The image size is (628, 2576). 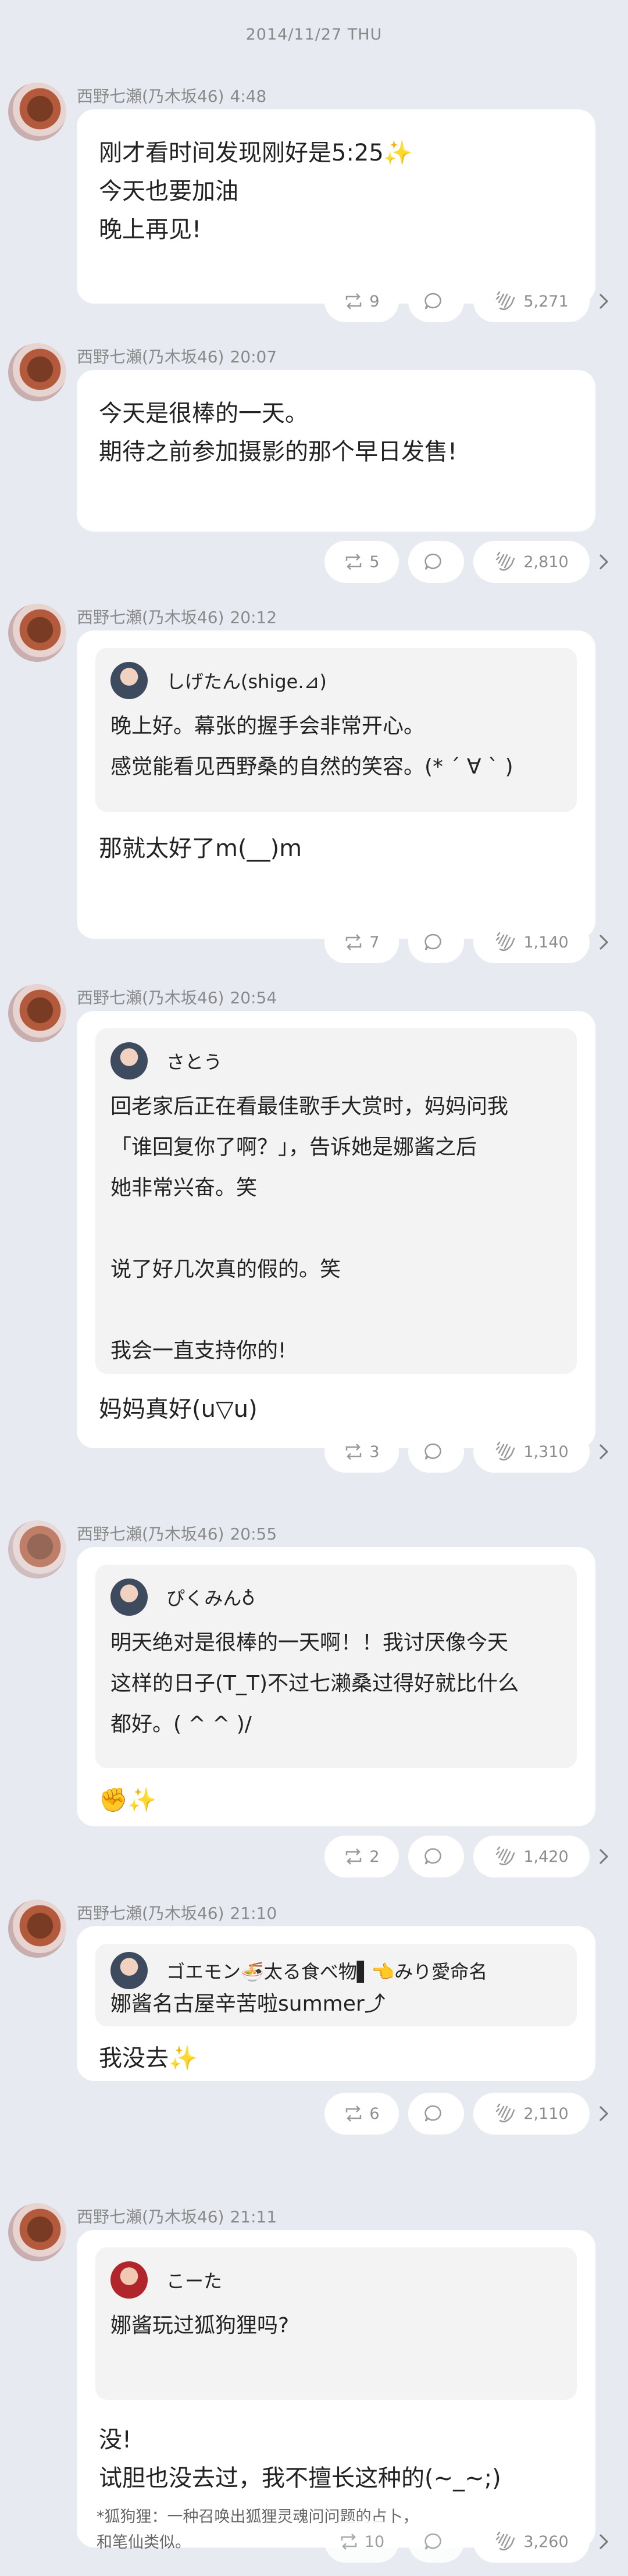 I want to click on message-line: 试胆也没去过，我不擅长这种的(~_~;), so click(x=300, y=2478).